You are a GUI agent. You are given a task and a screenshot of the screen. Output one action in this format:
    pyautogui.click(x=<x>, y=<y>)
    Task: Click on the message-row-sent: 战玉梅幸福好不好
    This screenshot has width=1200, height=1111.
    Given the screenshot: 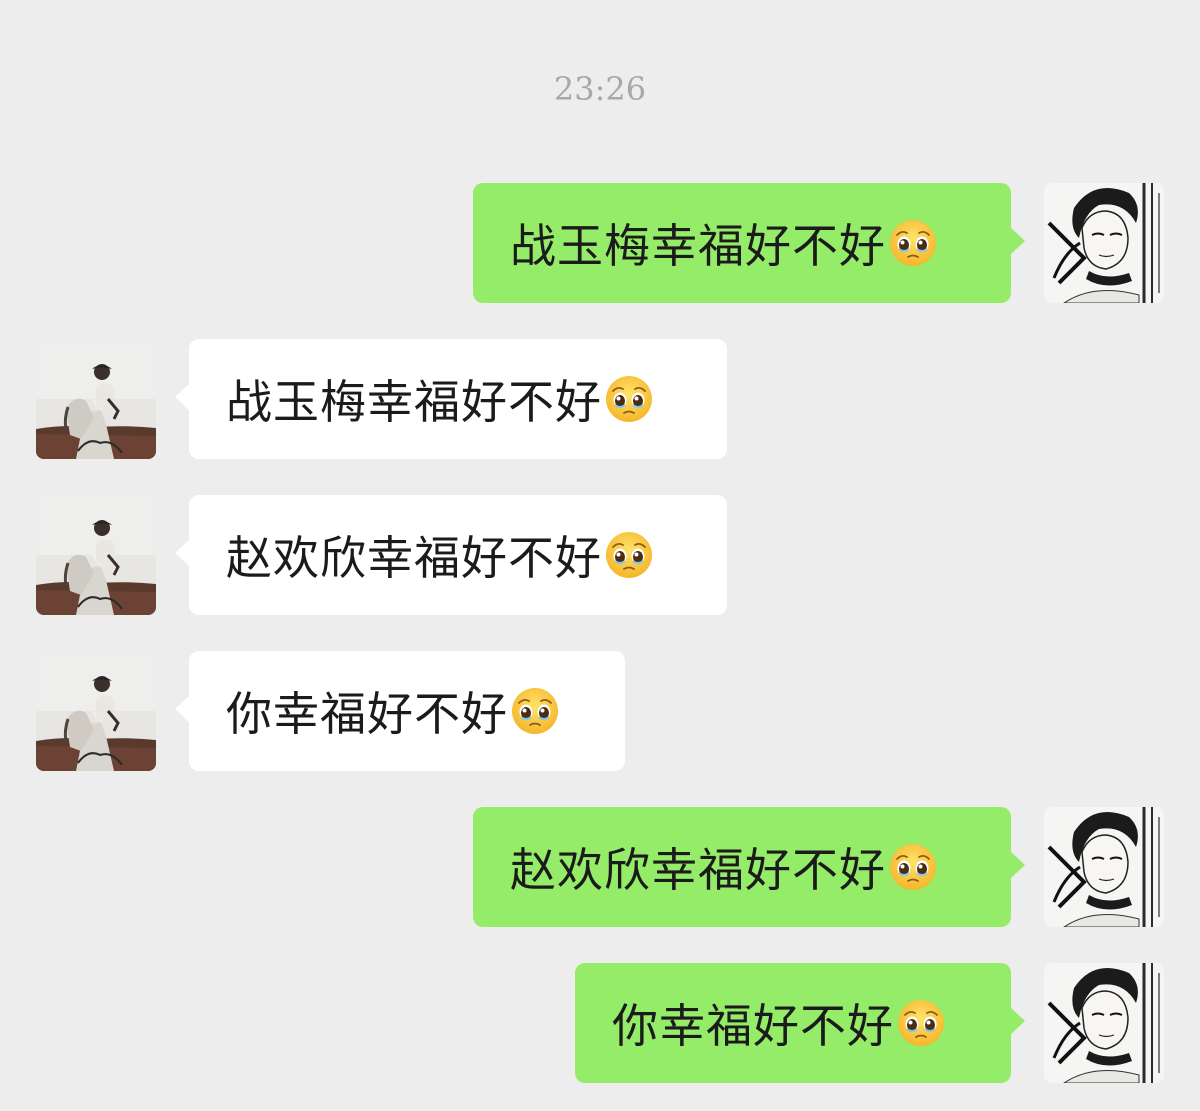 What is the action you would take?
    pyautogui.click(x=600, y=243)
    